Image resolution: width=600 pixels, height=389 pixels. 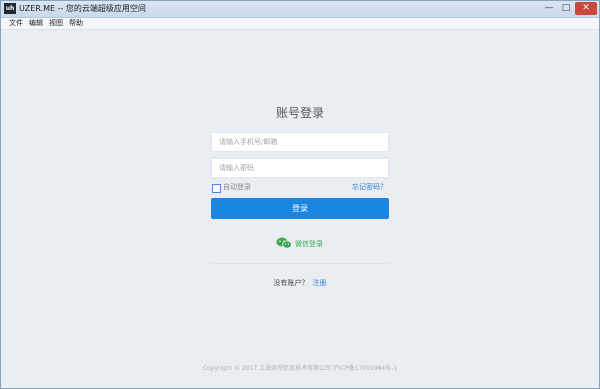 I want to click on wechat-login-label: 微信登录, so click(x=309, y=243).